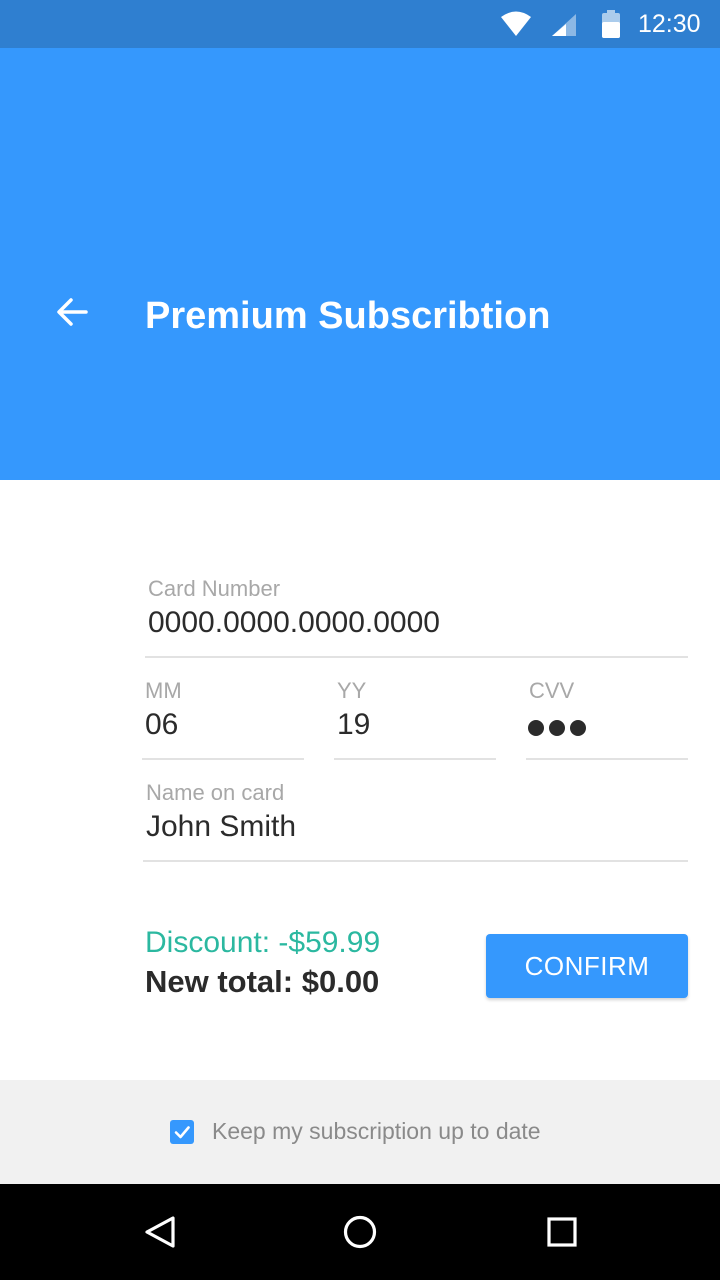  What do you see at coordinates (360, 24) in the screenshot?
I see `status-bar: 12:30` at bounding box center [360, 24].